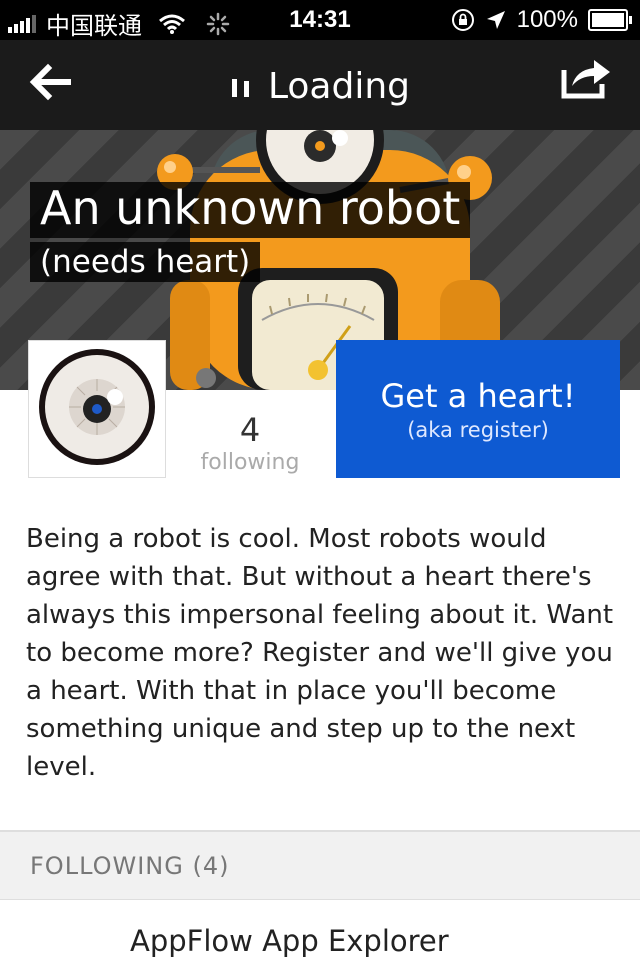  I want to click on register-button-subtitle: (aka register), so click(478, 430).